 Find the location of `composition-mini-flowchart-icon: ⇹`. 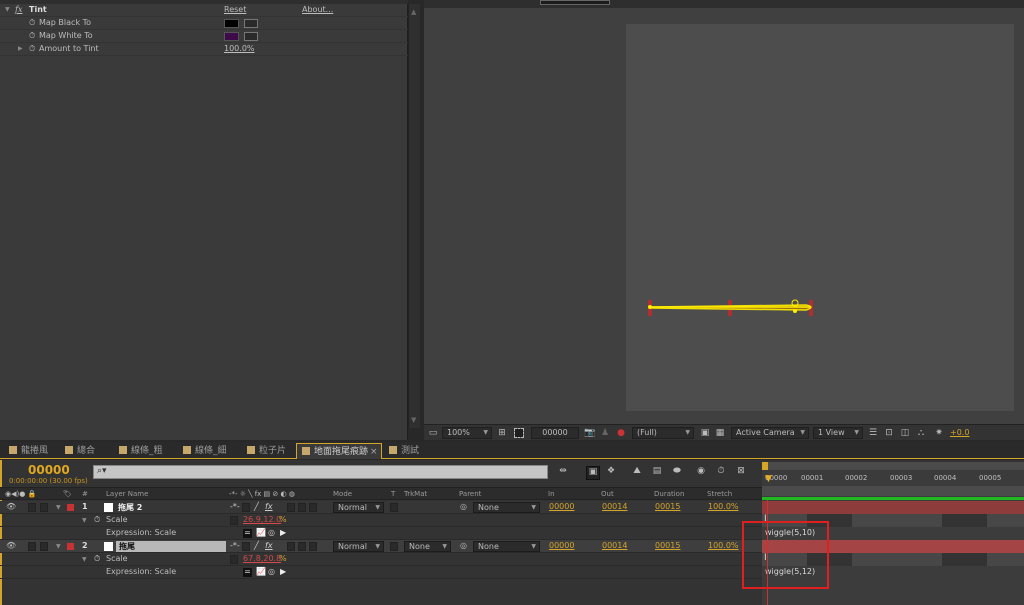

composition-mini-flowchart-icon: ⇹ is located at coordinates (563, 471).